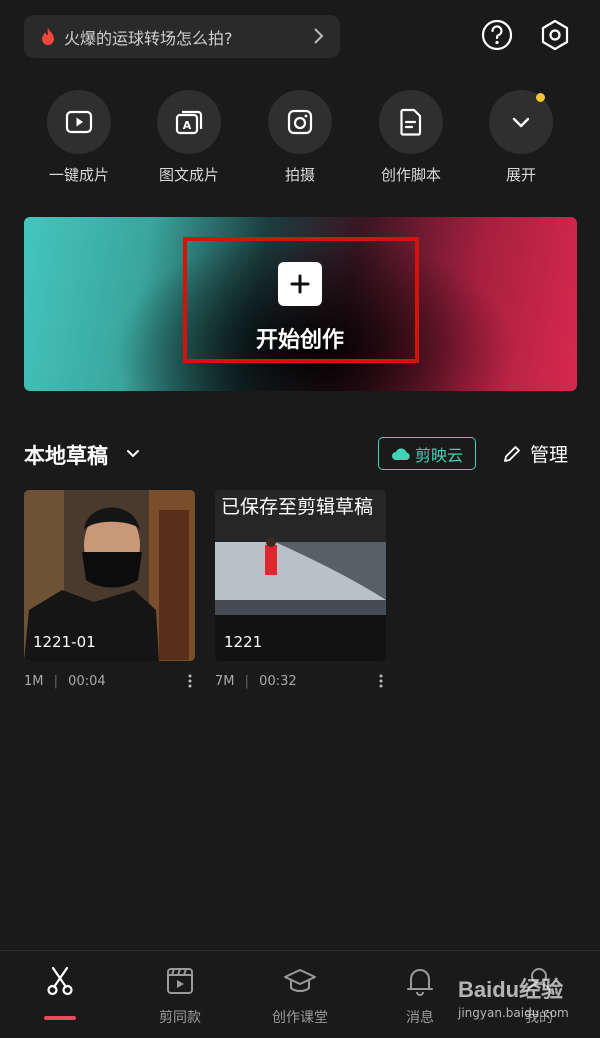 This screenshot has height=1038, width=600. I want to click on script-icon, so click(411, 122).